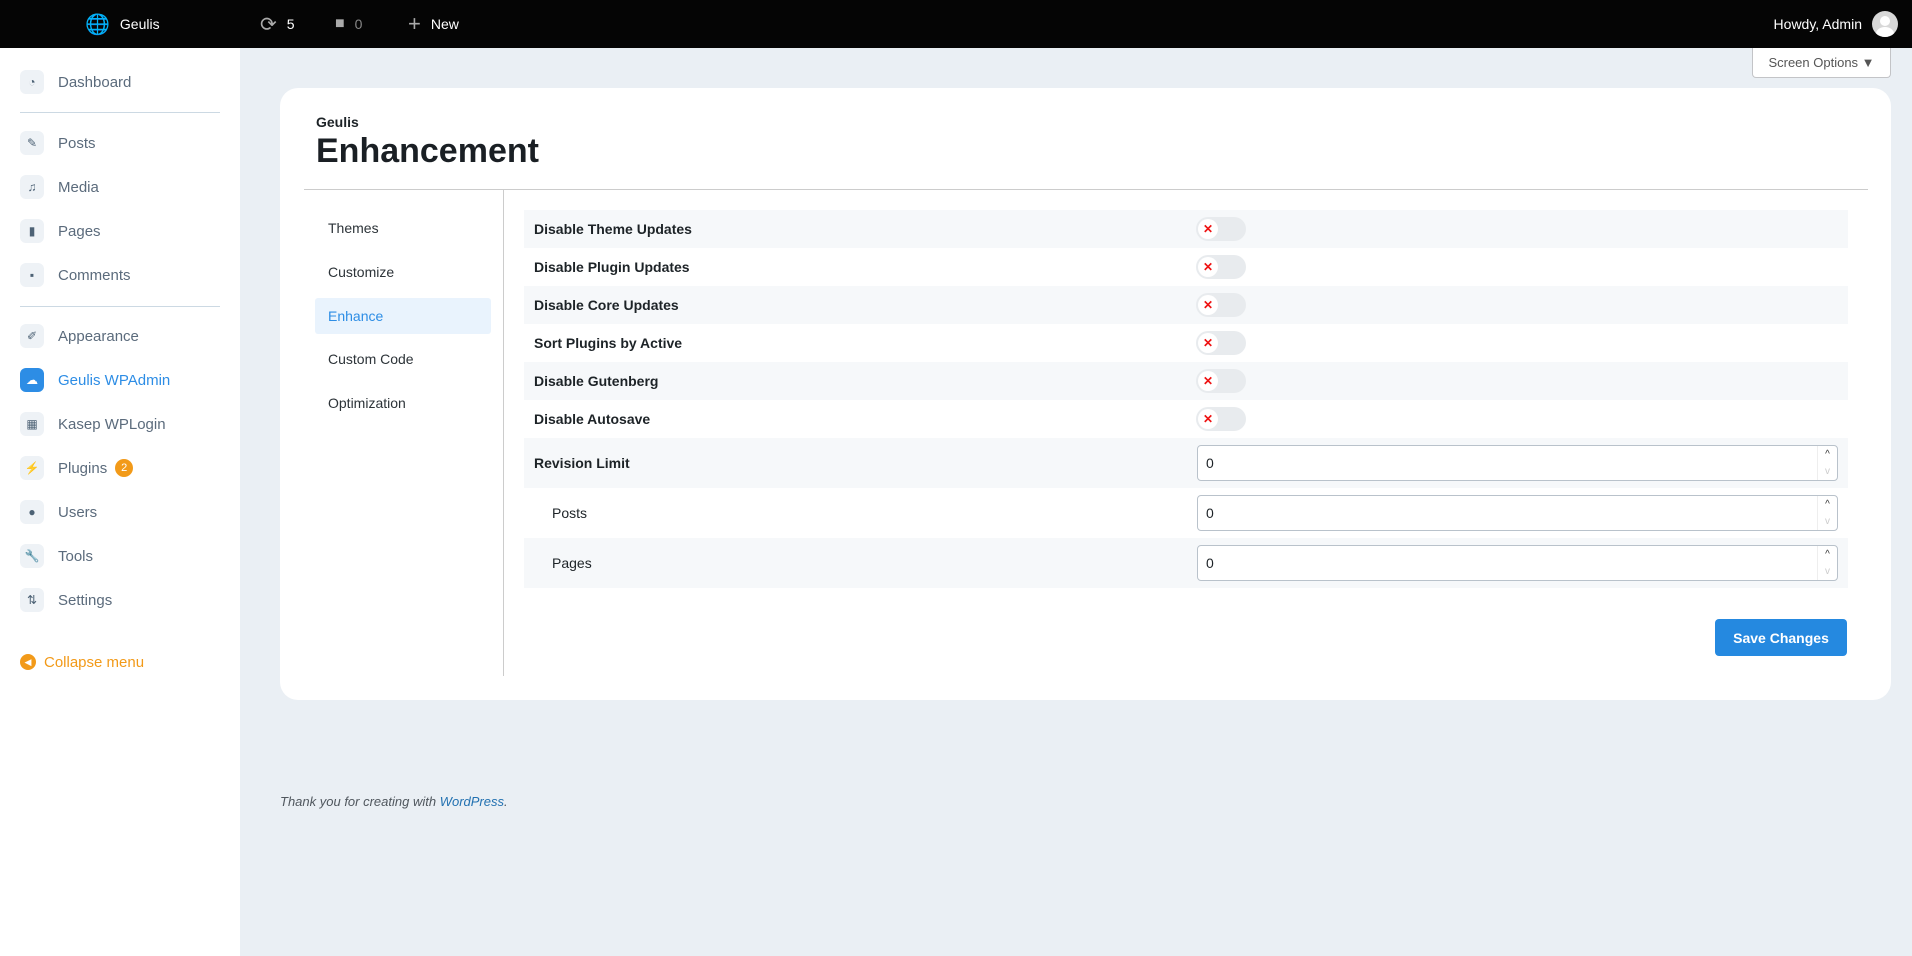 The height and width of the screenshot is (956, 1912). What do you see at coordinates (1221, 381) in the screenshot?
I see `disable-gutenberg-toggle: ✕` at bounding box center [1221, 381].